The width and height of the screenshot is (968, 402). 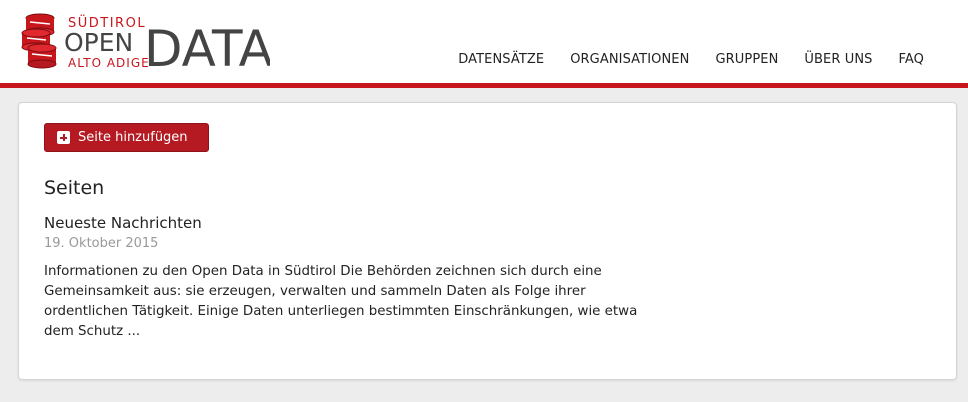 I want to click on add-page-button: Seite hinzufügen, so click(x=126, y=137).